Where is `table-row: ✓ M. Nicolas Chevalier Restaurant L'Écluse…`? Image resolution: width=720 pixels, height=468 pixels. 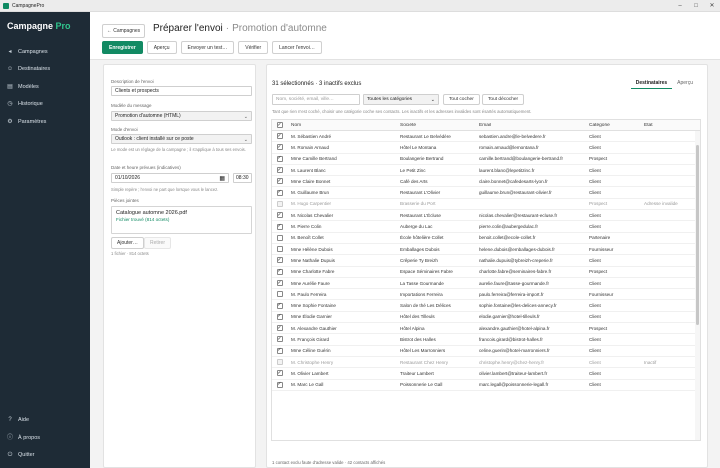
table-row: ✓ M. Nicolas Chevalier Restaurant L'Écluse… is located at coordinates (486, 216).